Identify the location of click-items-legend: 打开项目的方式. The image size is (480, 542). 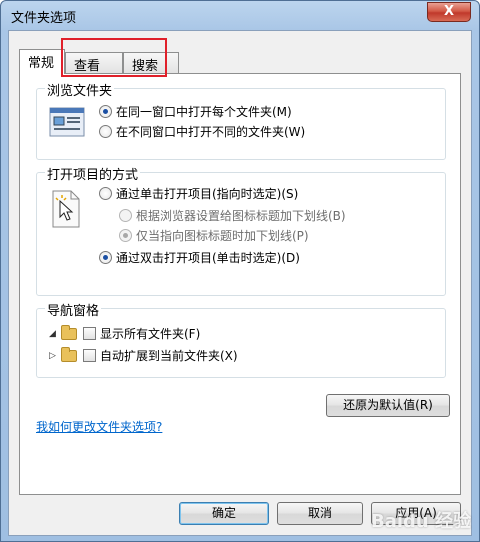
(93, 173).